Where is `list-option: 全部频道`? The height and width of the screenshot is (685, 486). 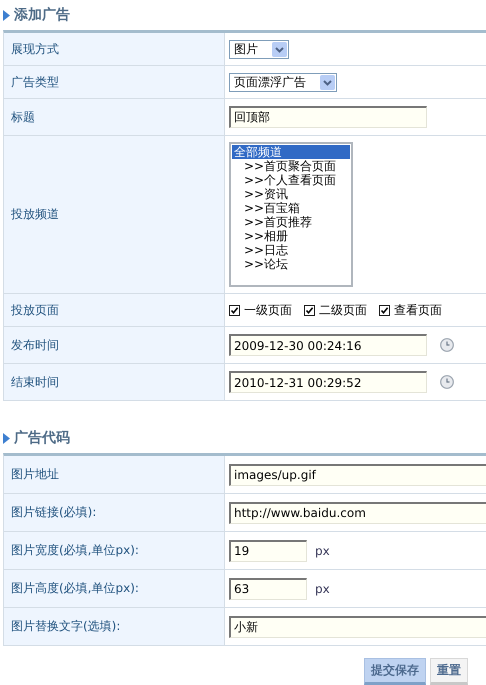
list-option: 全部频道 is located at coordinates (291, 152).